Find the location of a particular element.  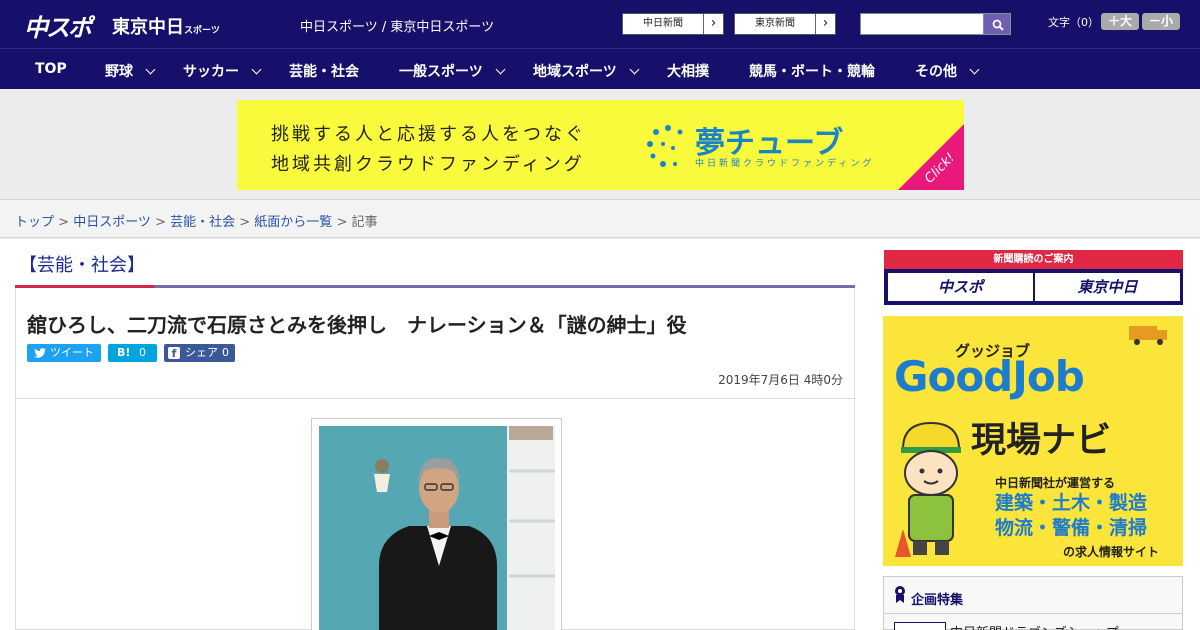

chuspo-logo: 中スポ is located at coordinates (58, 25).